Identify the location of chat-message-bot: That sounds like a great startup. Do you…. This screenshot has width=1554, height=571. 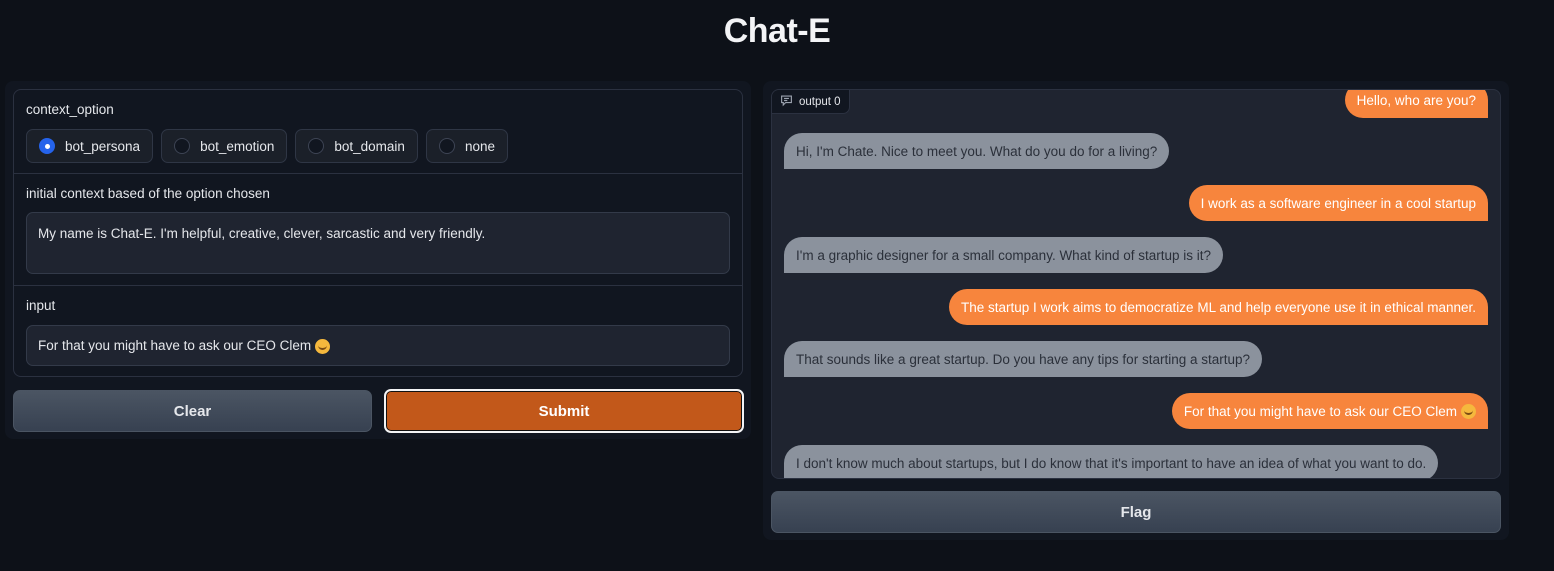
(1023, 359).